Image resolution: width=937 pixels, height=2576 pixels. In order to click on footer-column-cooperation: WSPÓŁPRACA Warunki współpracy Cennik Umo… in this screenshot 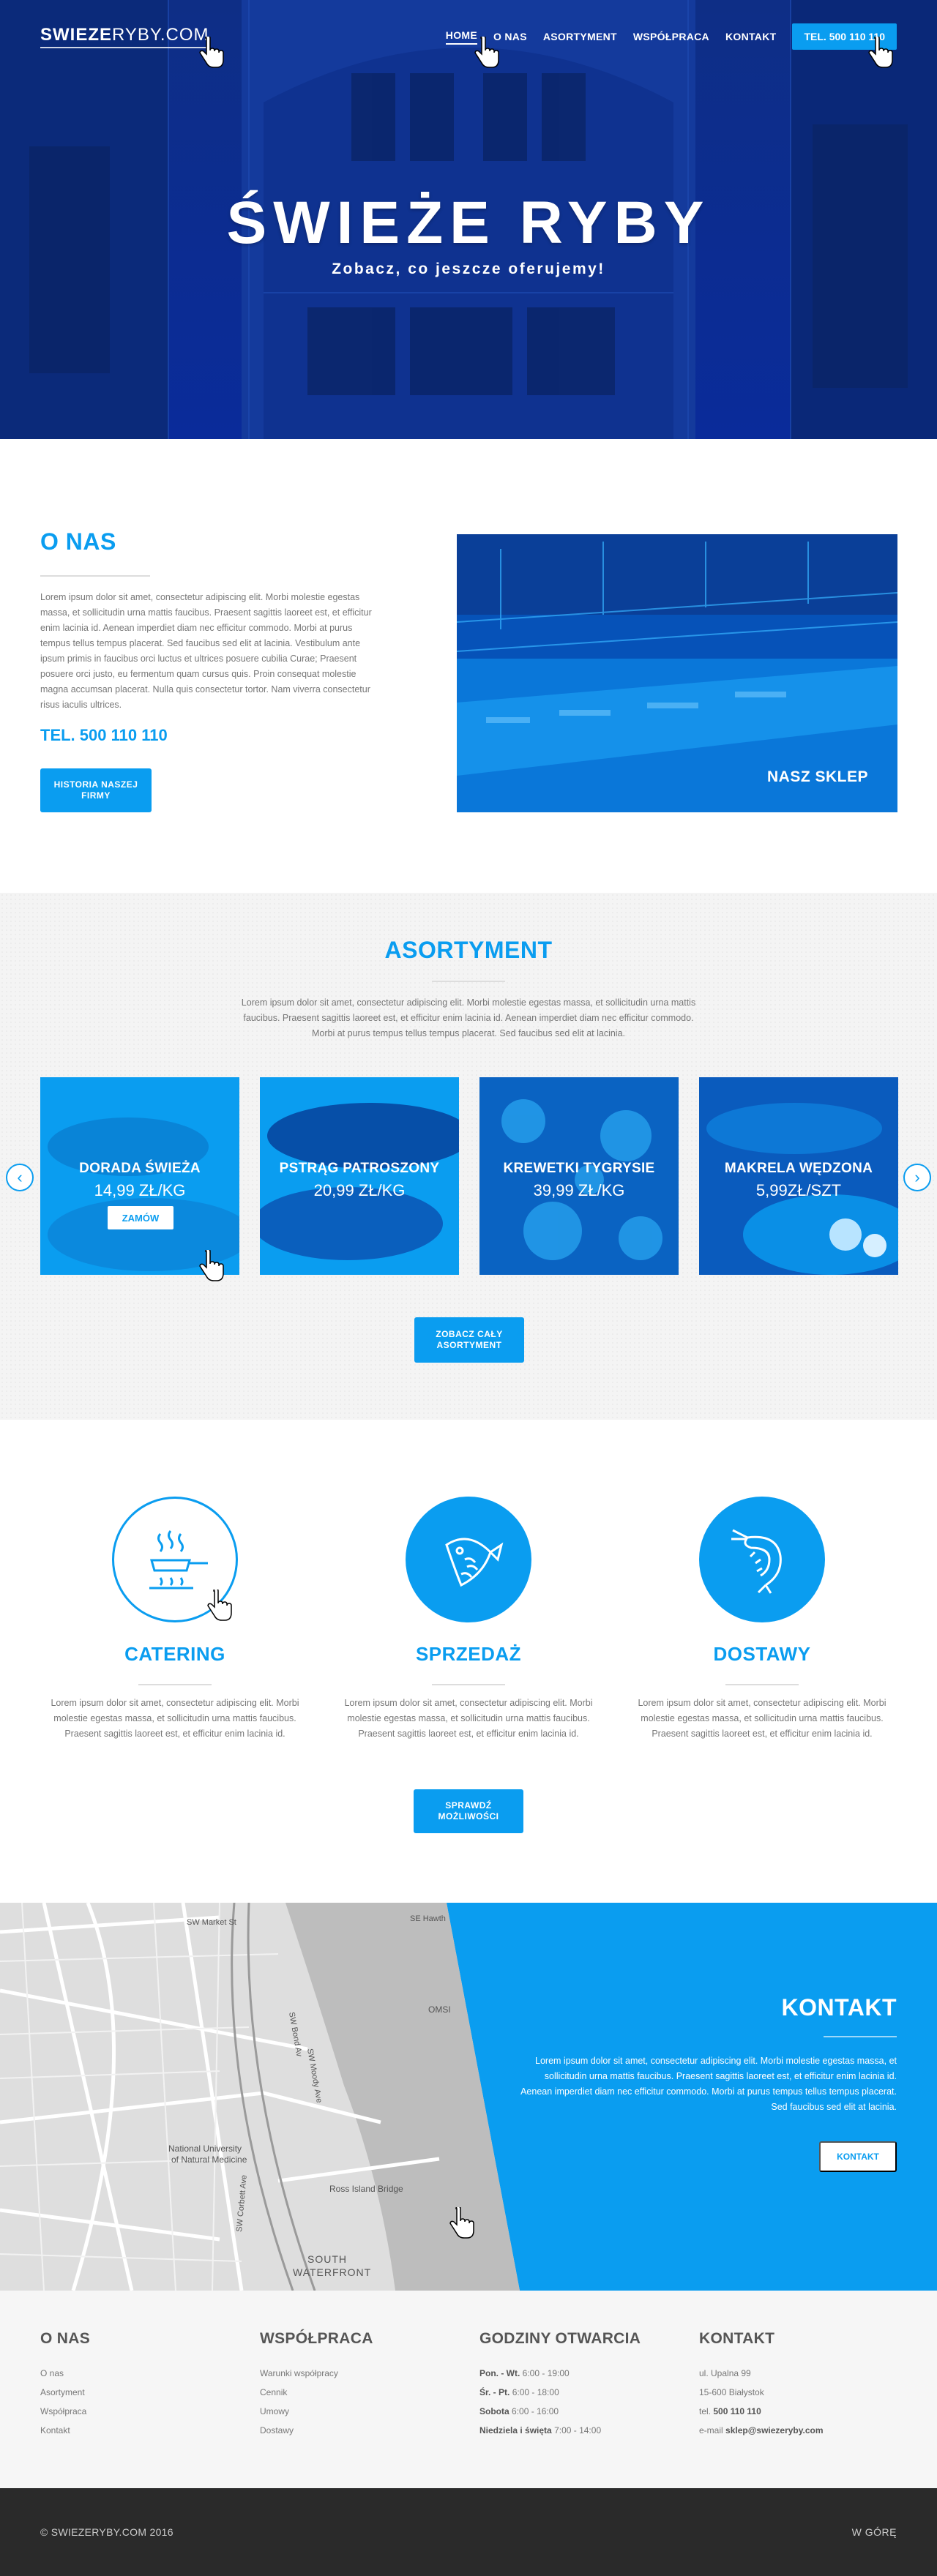, I will do `click(363, 2385)`.